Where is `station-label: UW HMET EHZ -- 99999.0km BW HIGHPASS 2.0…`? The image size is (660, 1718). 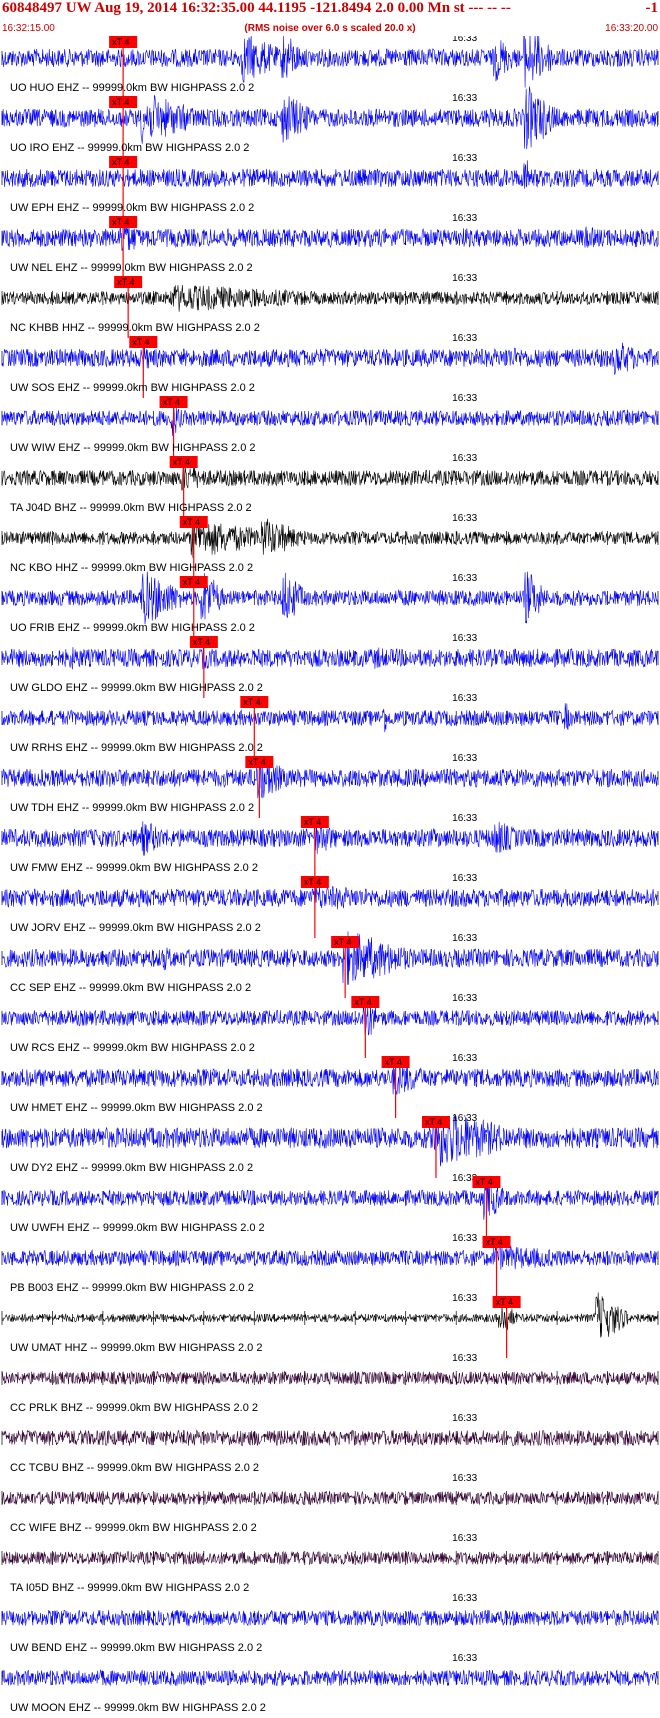 station-label: UW HMET EHZ -- 99999.0km BW HIGHPASS 2.0… is located at coordinates (136, 1108).